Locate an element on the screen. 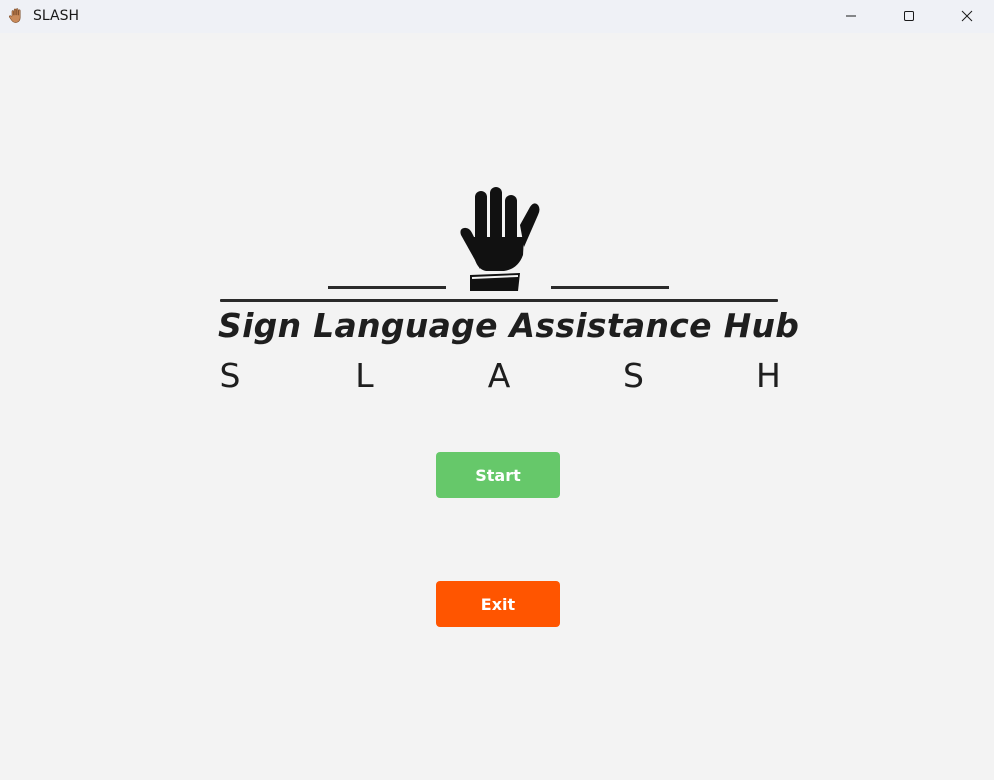 Image resolution: width=994 pixels, height=780 pixels. start-button: Start is located at coordinates (498, 475).